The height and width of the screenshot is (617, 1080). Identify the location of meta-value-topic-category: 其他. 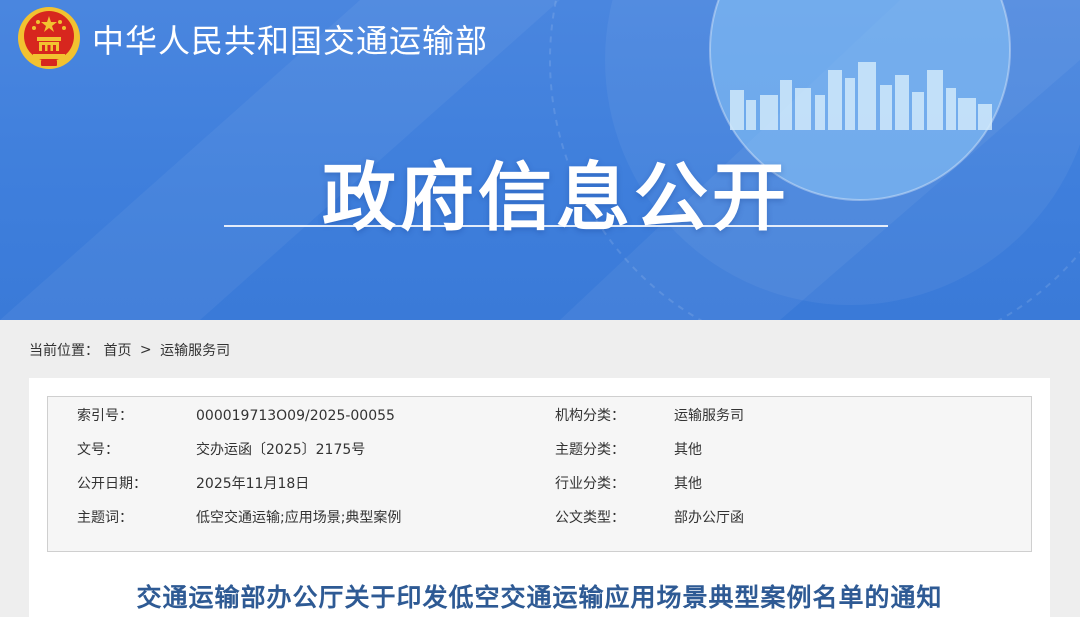
(688, 450).